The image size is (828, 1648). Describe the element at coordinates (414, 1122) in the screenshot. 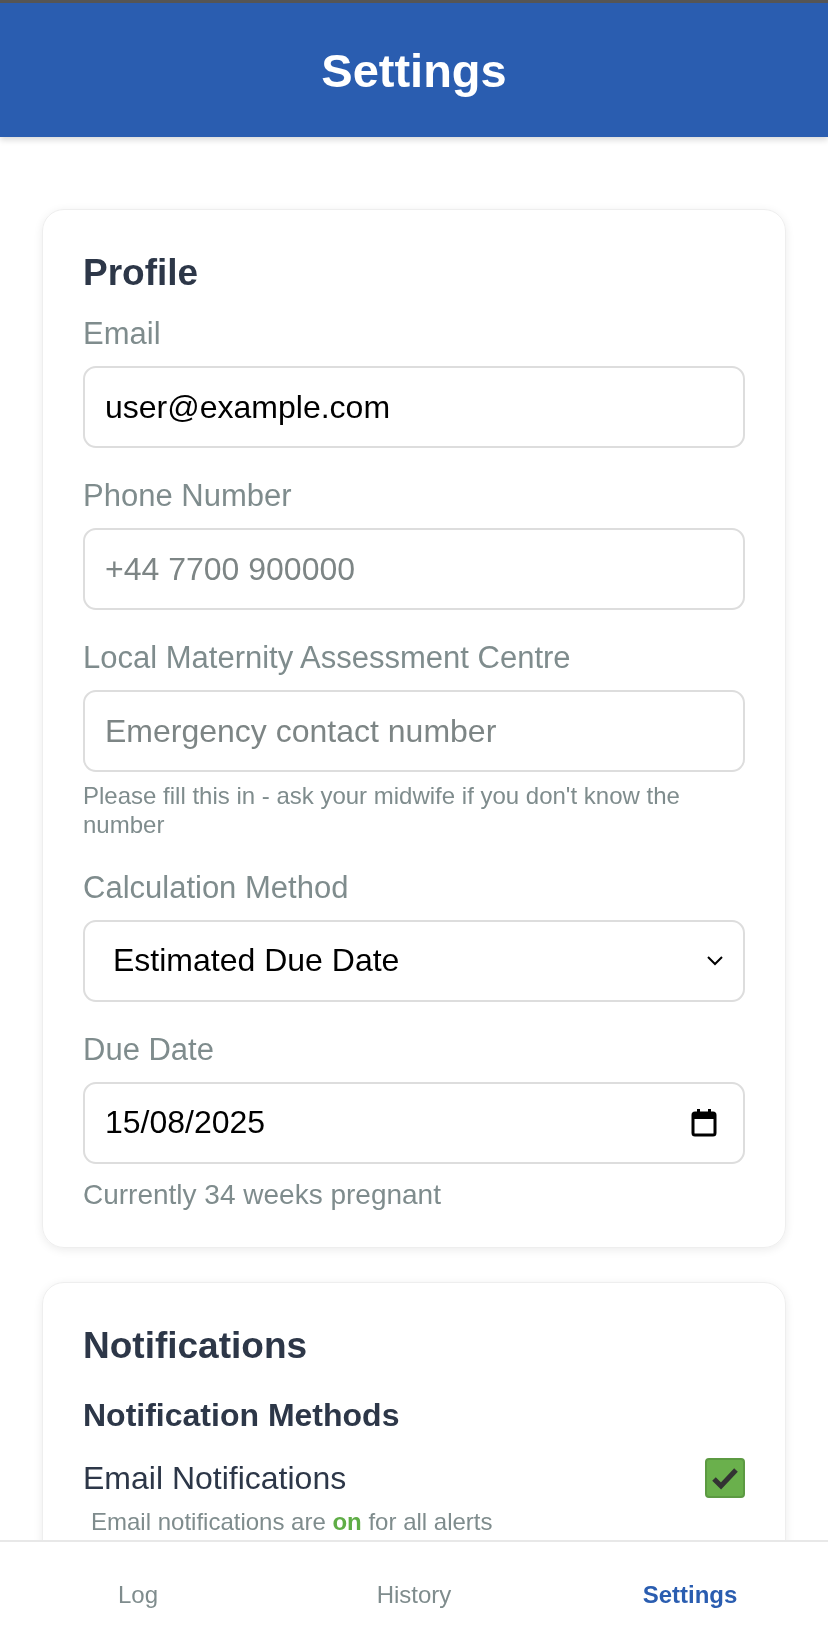

I see `date-field: 15/08/2025` at that location.